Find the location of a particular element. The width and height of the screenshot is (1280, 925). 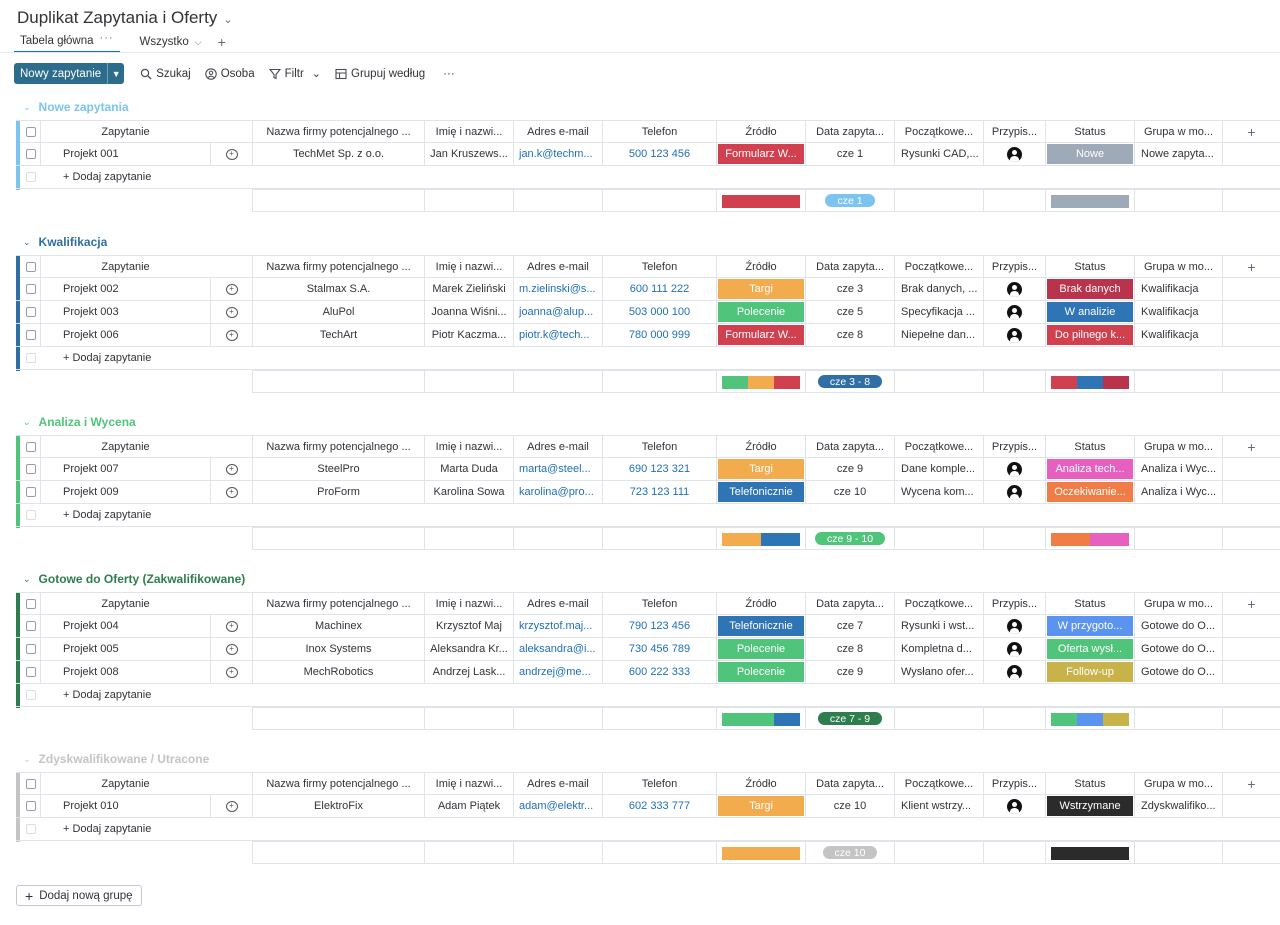

chevron-down-icon: ⌄ is located at coordinates (27, 579).